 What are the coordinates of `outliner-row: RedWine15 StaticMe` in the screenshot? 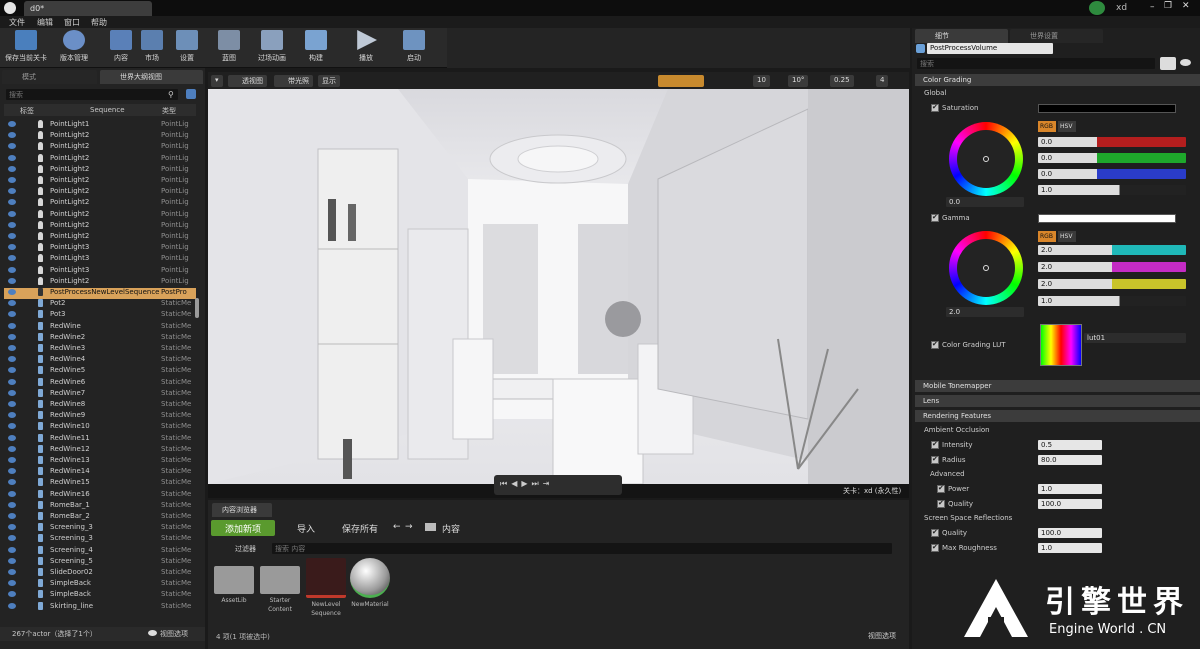 It's located at (100, 483).